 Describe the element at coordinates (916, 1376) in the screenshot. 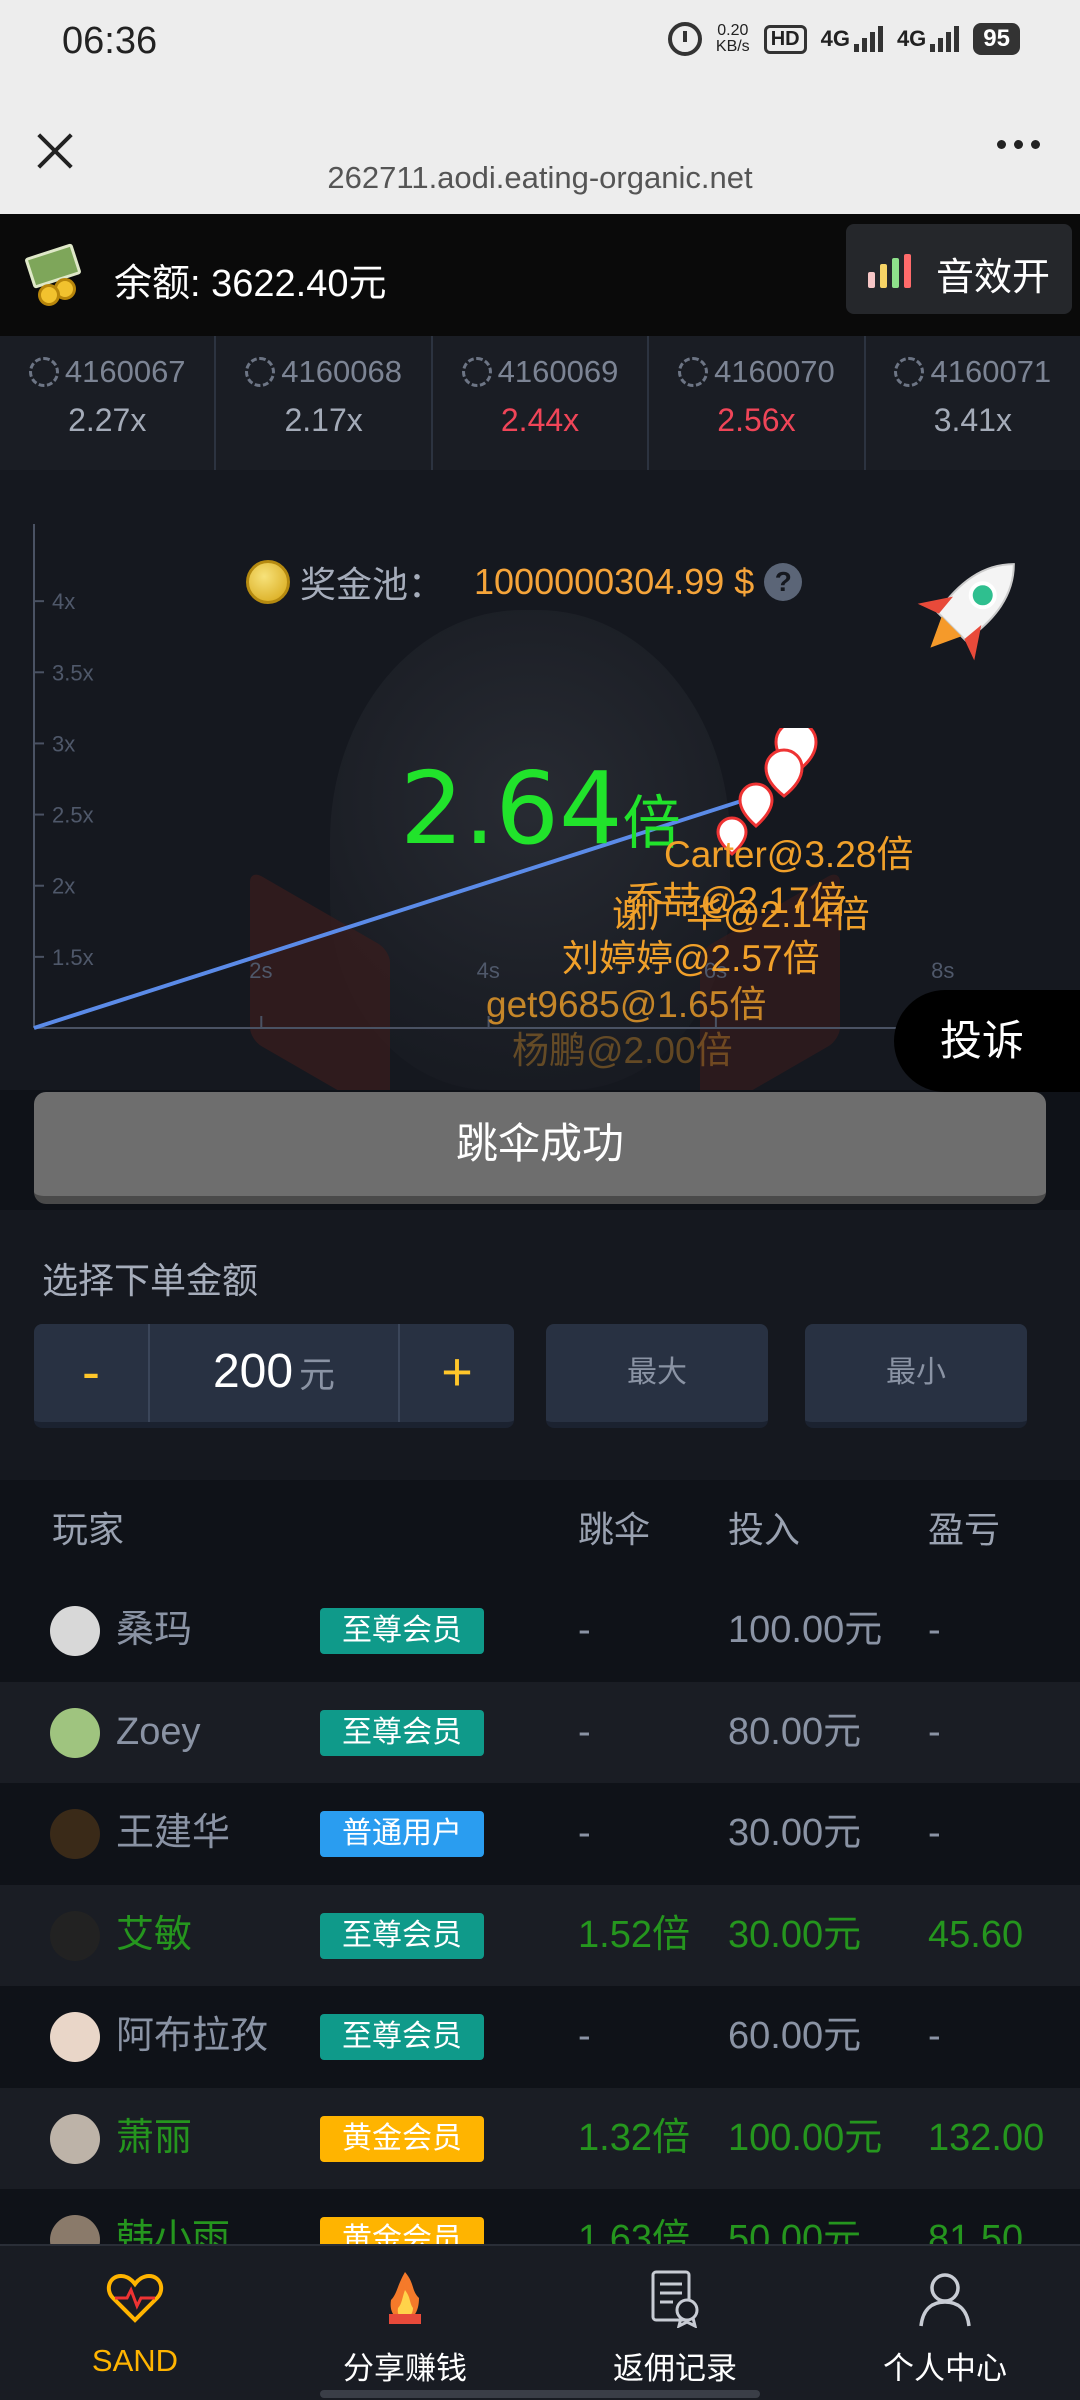

I see `min-button: 最小` at that location.